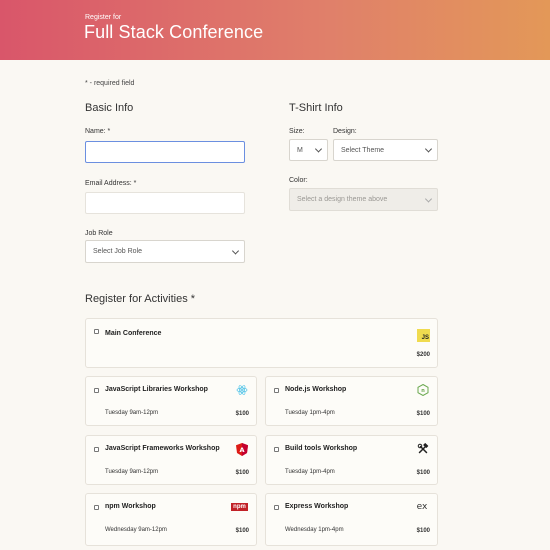  I want to click on activity-card-nodejs: Node.js Workshop n Tuesday 1pm-4pm $100, so click(351, 401).